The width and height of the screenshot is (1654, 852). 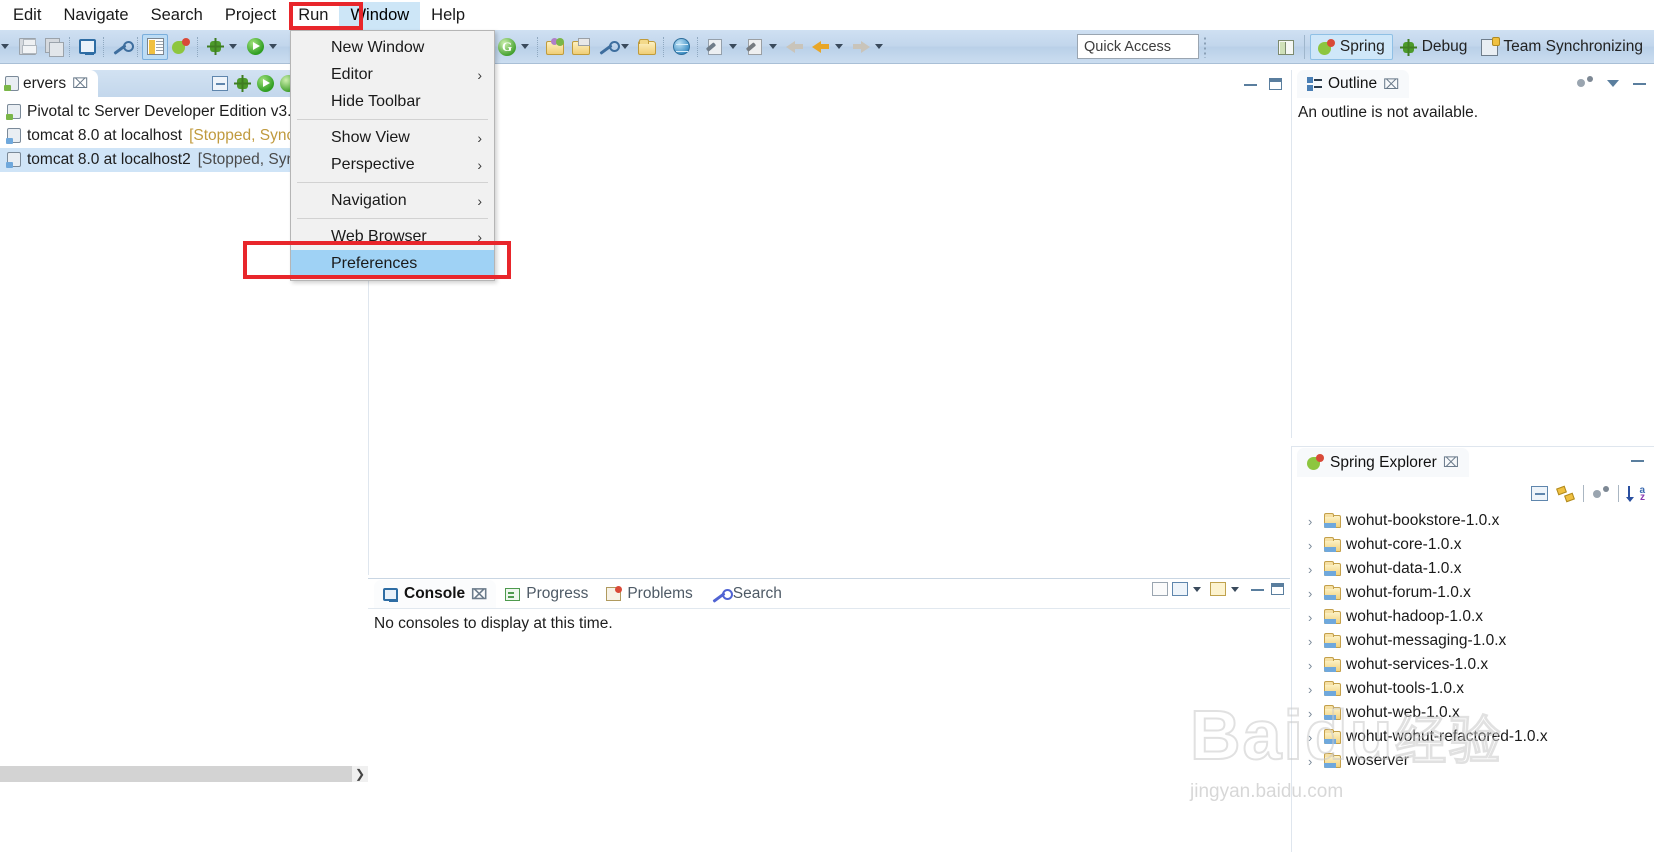 I want to click on start-server-icon, so click(x=265, y=83).